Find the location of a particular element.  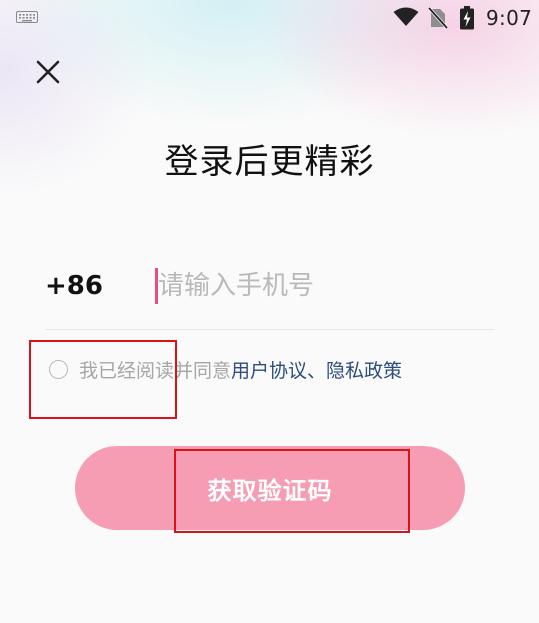

country-code: +86 is located at coordinates (74, 286).